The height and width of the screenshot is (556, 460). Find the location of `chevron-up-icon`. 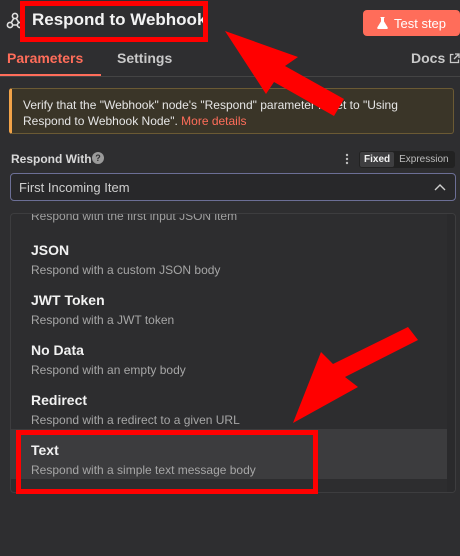

chevron-up-icon is located at coordinates (440, 187).